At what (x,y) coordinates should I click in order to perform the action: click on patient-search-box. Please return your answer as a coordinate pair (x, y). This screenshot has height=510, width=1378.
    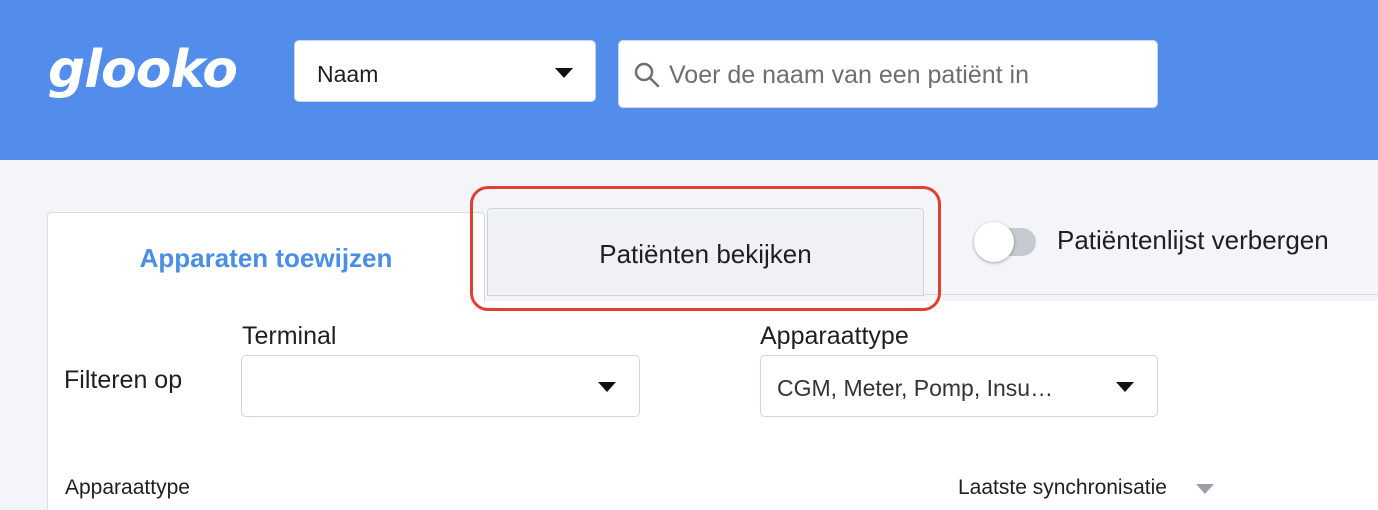
    Looking at the image, I should click on (888, 74).